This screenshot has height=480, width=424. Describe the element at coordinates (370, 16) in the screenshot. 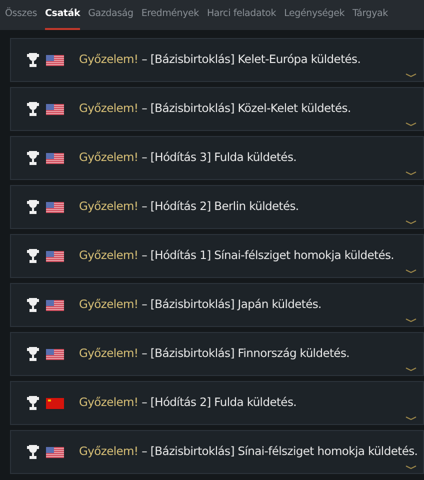

I see `tab: Tárgyak` at that location.